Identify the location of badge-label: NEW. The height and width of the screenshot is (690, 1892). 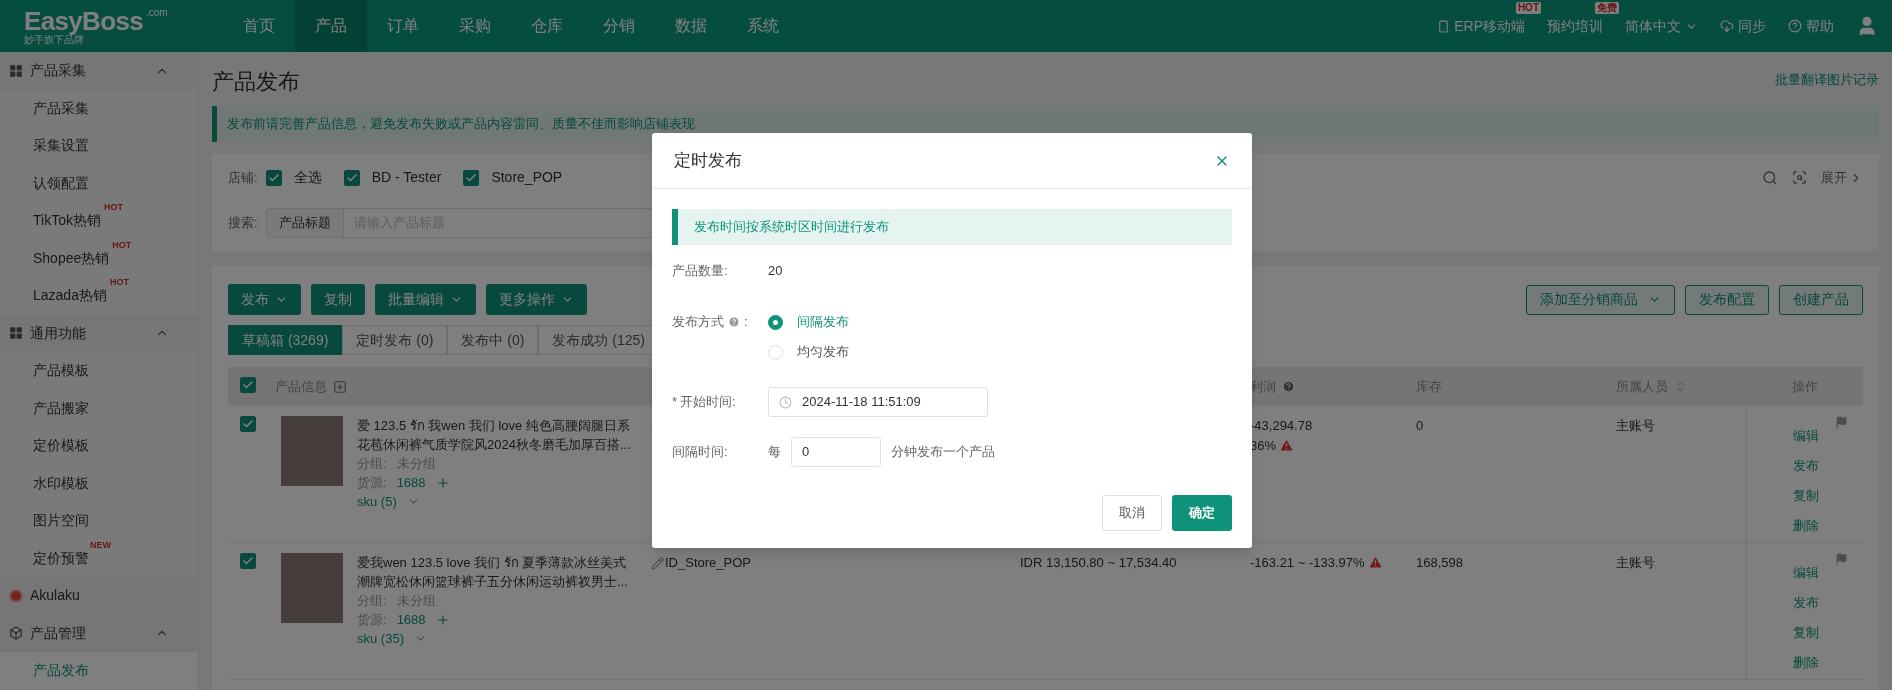
(100, 545).